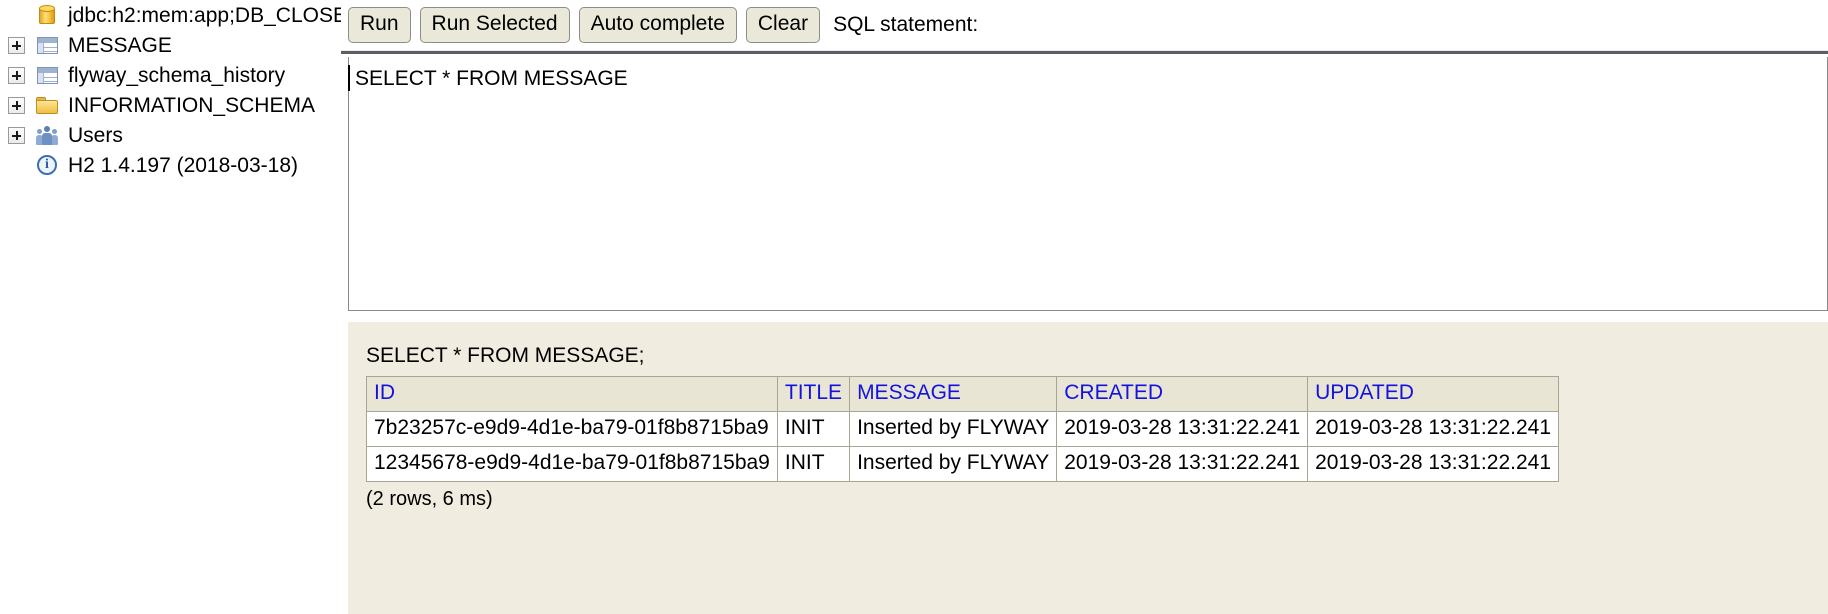 The image size is (1828, 614). I want to click on folder-icon, so click(47, 105).